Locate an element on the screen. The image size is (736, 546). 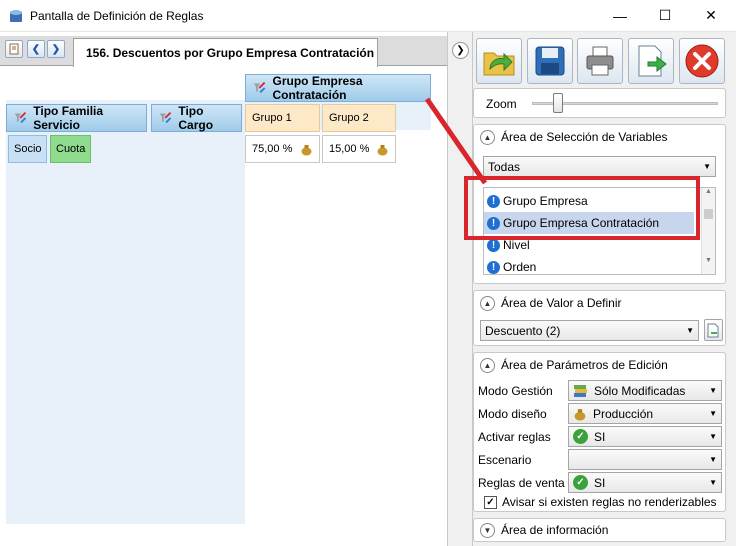
close-button is located at coordinates (702, 61).